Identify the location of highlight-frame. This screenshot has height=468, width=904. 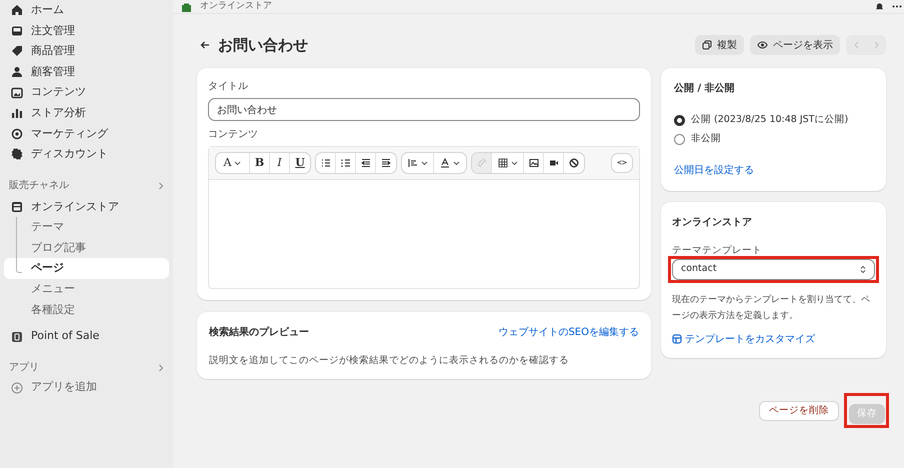
(866, 410).